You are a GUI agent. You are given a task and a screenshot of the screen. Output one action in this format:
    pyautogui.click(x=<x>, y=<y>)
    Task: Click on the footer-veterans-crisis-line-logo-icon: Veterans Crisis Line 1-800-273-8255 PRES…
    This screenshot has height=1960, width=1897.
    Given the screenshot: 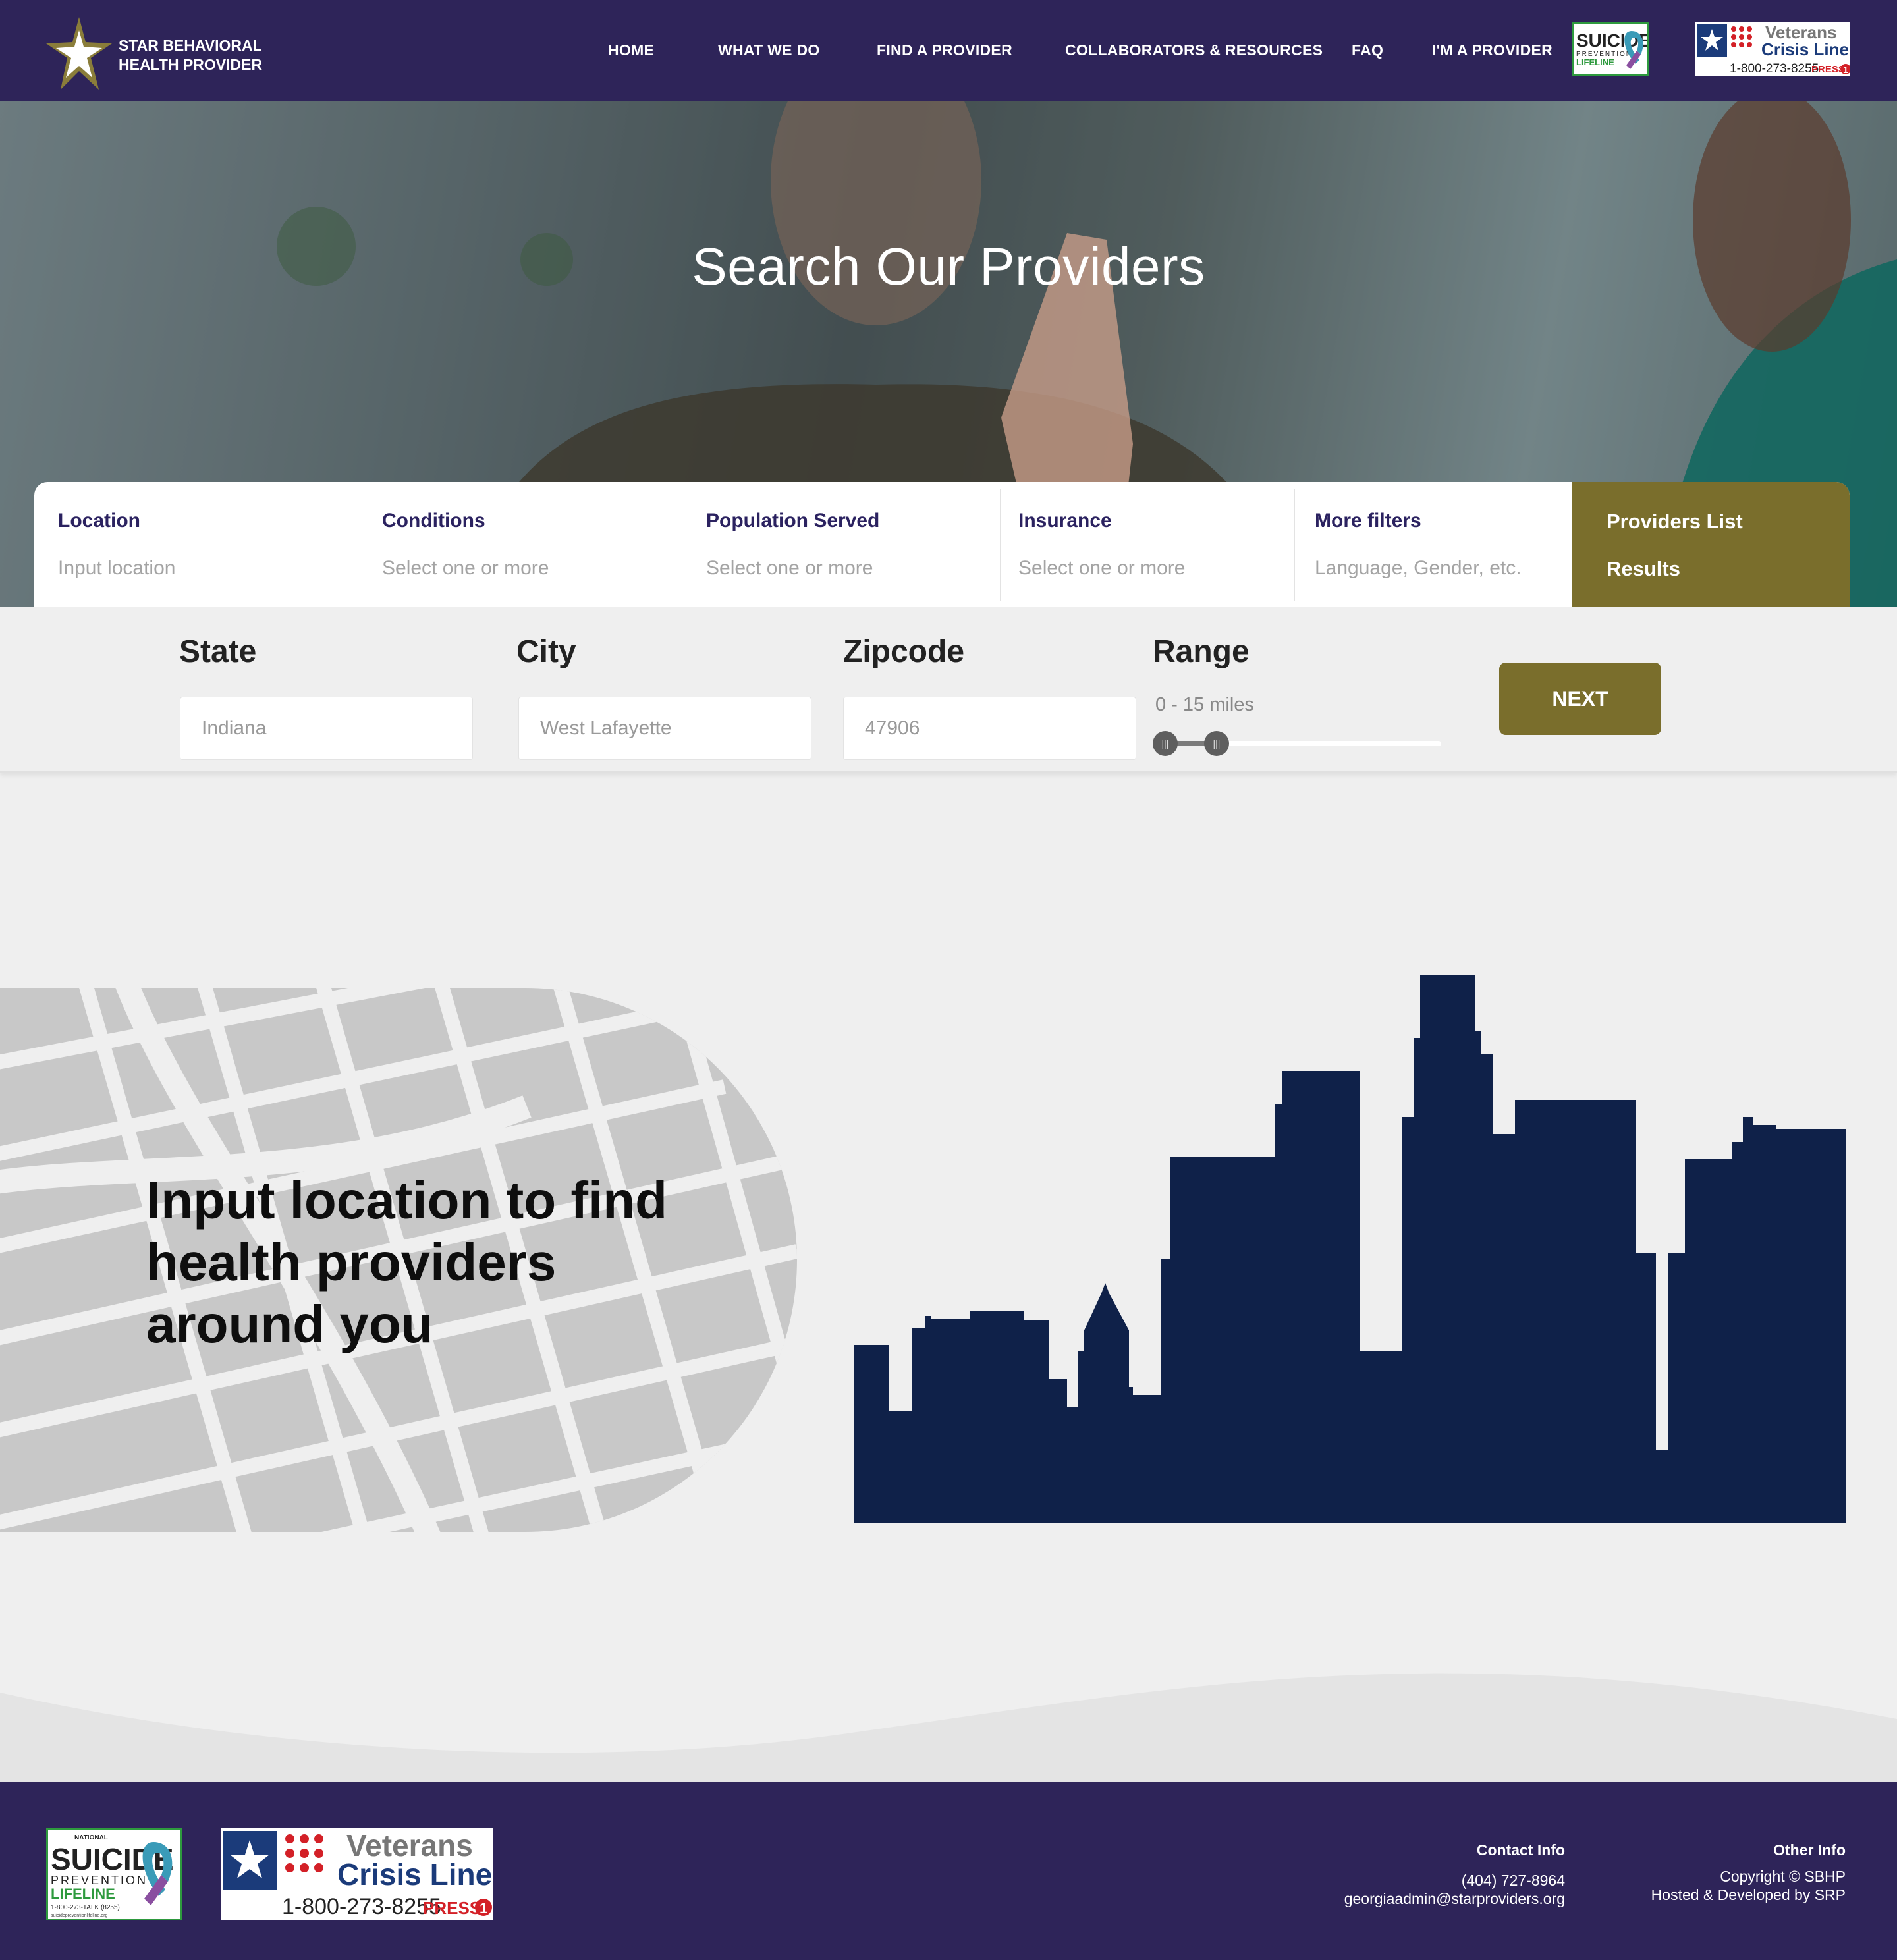 What is the action you would take?
    pyautogui.click(x=358, y=1873)
    